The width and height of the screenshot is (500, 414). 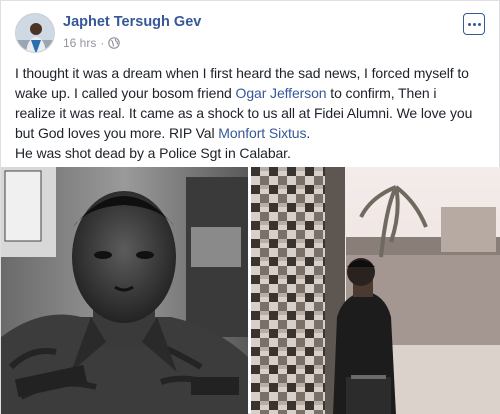 What do you see at coordinates (381, 93) in the screenshot?
I see `post-text-segment: to confirm, Then i` at bounding box center [381, 93].